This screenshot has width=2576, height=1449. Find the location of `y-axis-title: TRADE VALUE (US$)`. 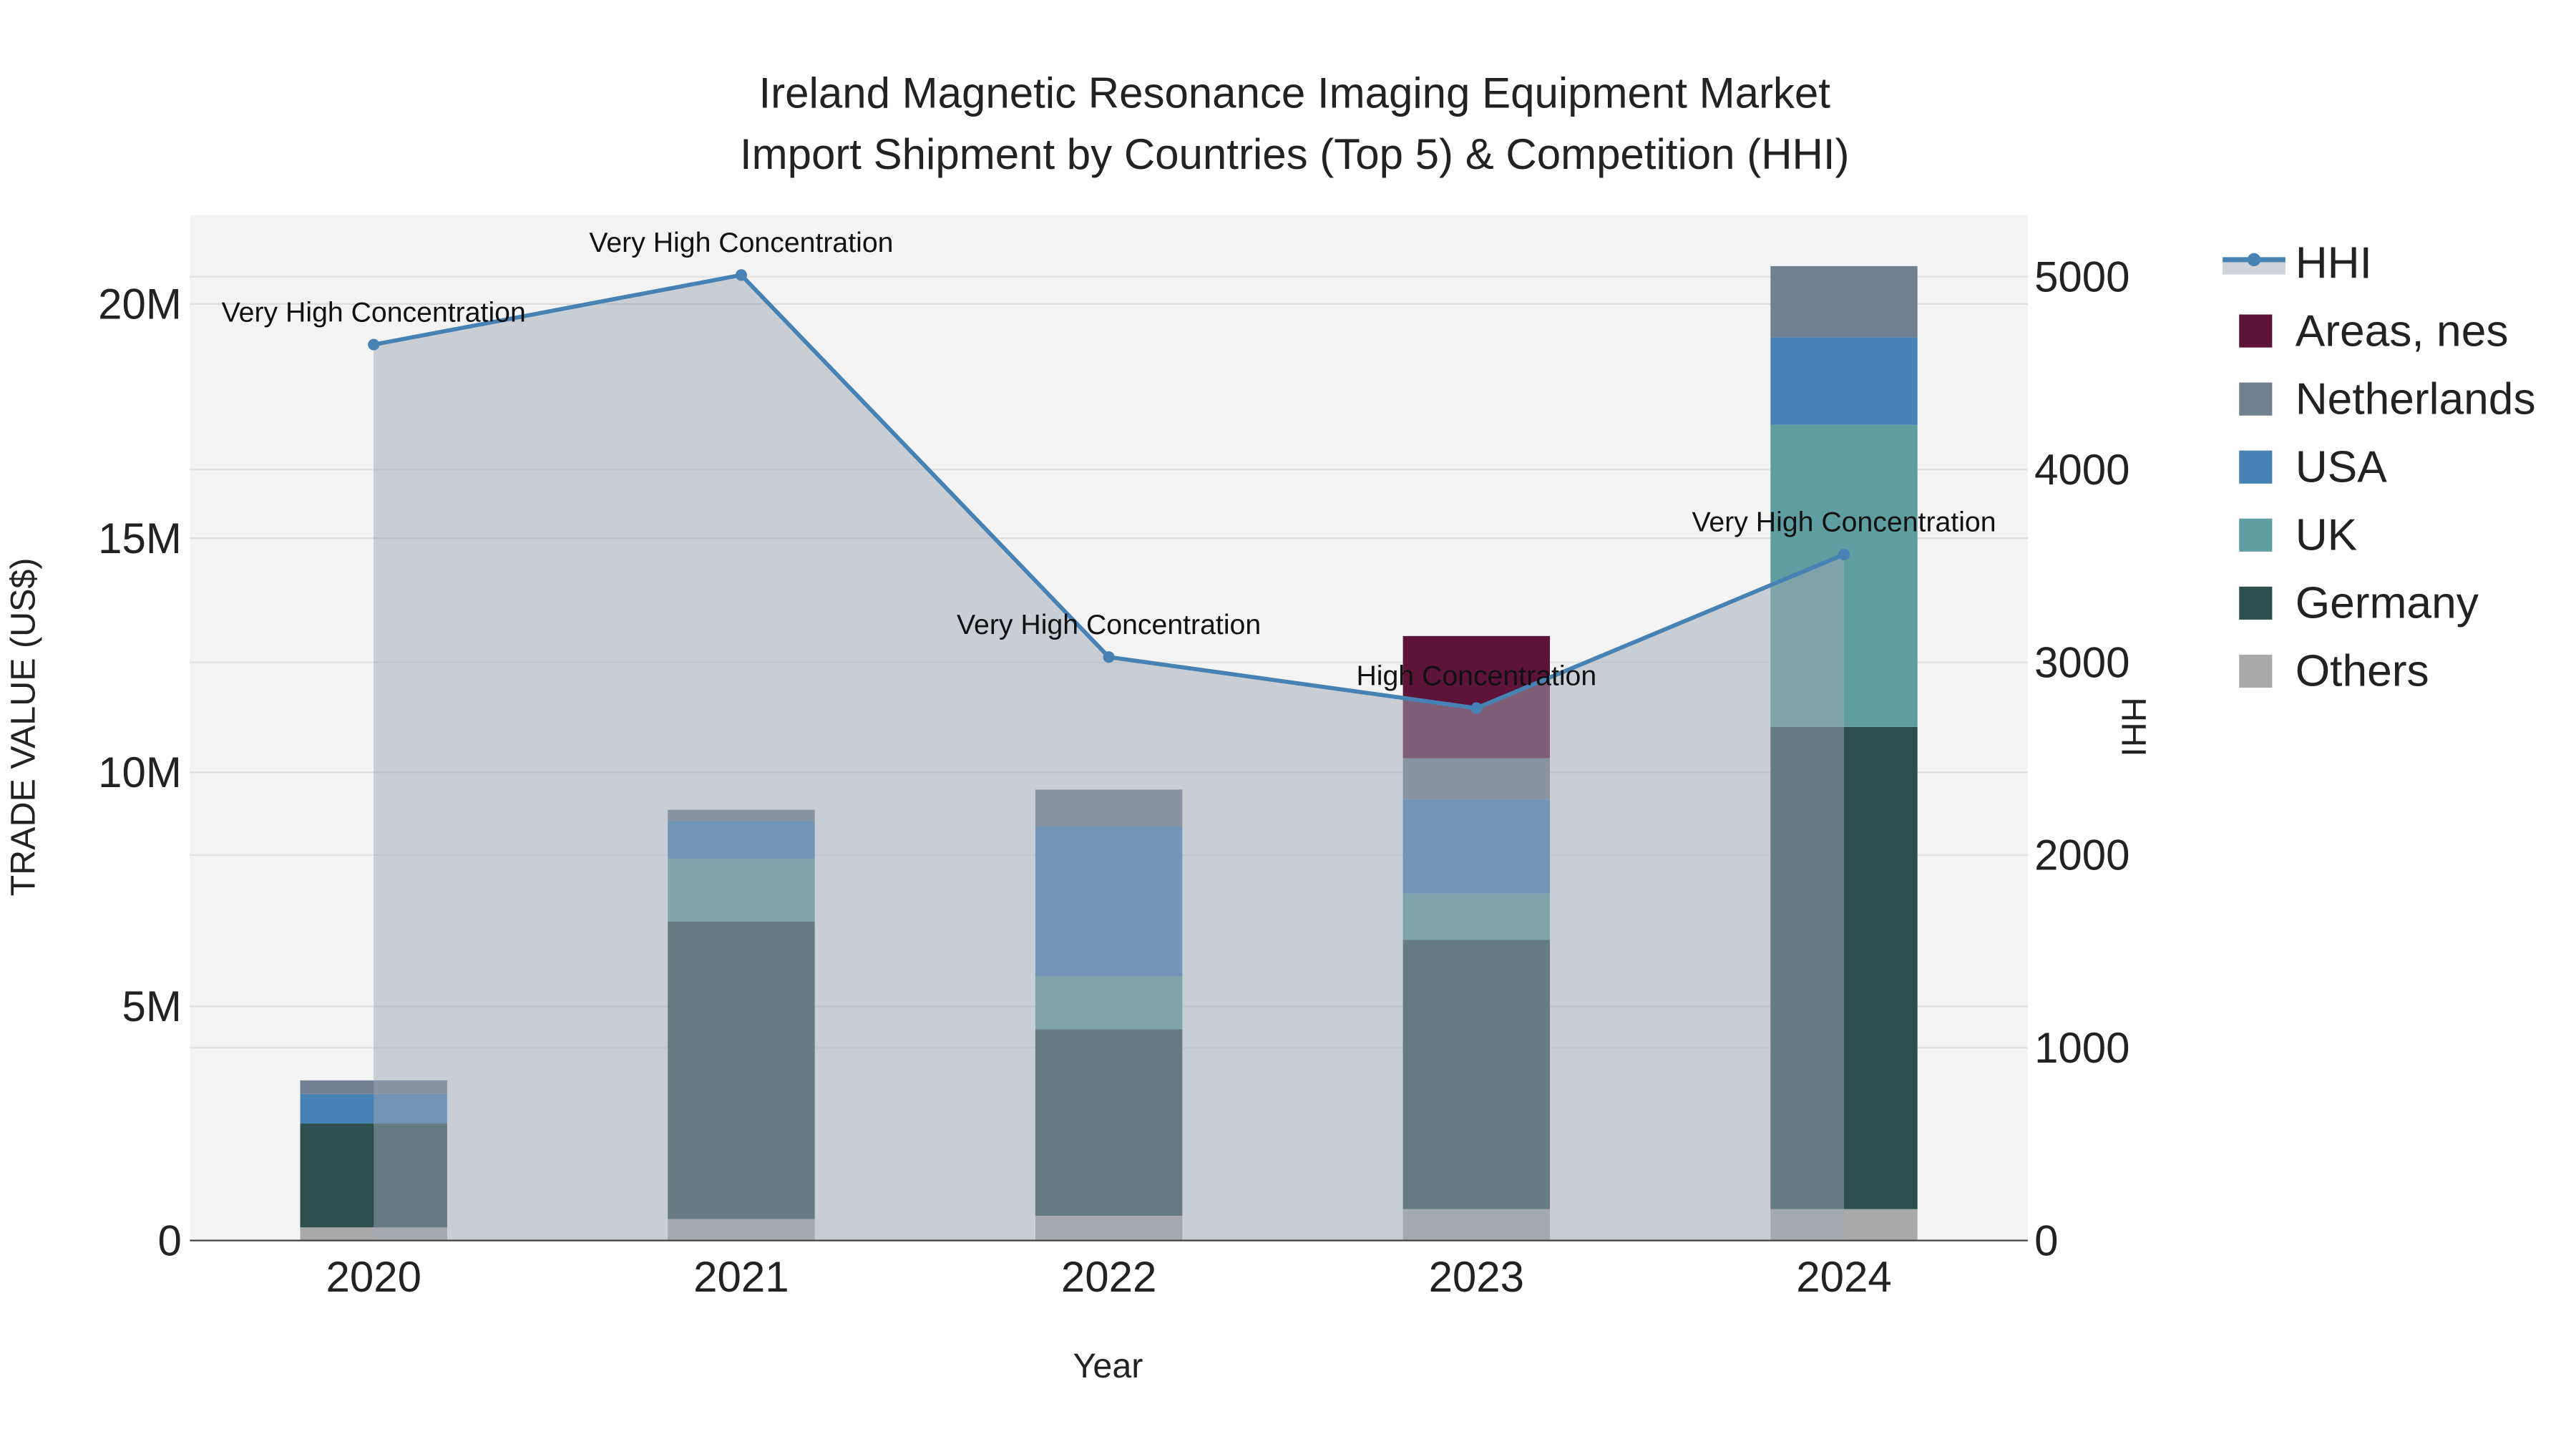

y-axis-title: TRADE VALUE (US$) is located at coordinates (23, 726).